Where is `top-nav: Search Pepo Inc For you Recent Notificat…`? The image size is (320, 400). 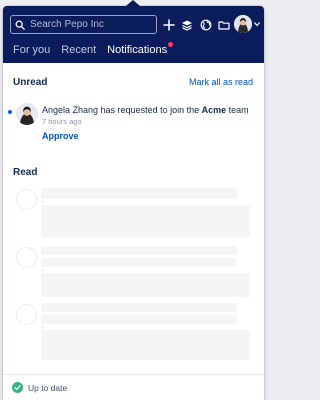 top-nav: Search Pepo Inc For you Recent Notificat… is located at coordinates (133, 34).